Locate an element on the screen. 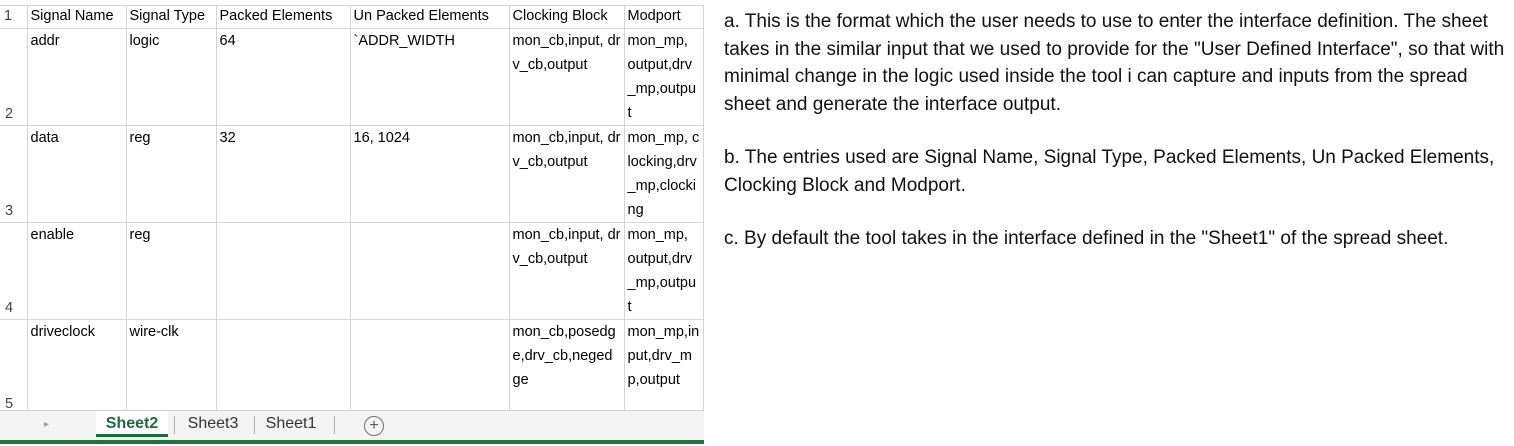 The image size is (1514, 446). row-number: 5 is located at coordinates (14, 367).